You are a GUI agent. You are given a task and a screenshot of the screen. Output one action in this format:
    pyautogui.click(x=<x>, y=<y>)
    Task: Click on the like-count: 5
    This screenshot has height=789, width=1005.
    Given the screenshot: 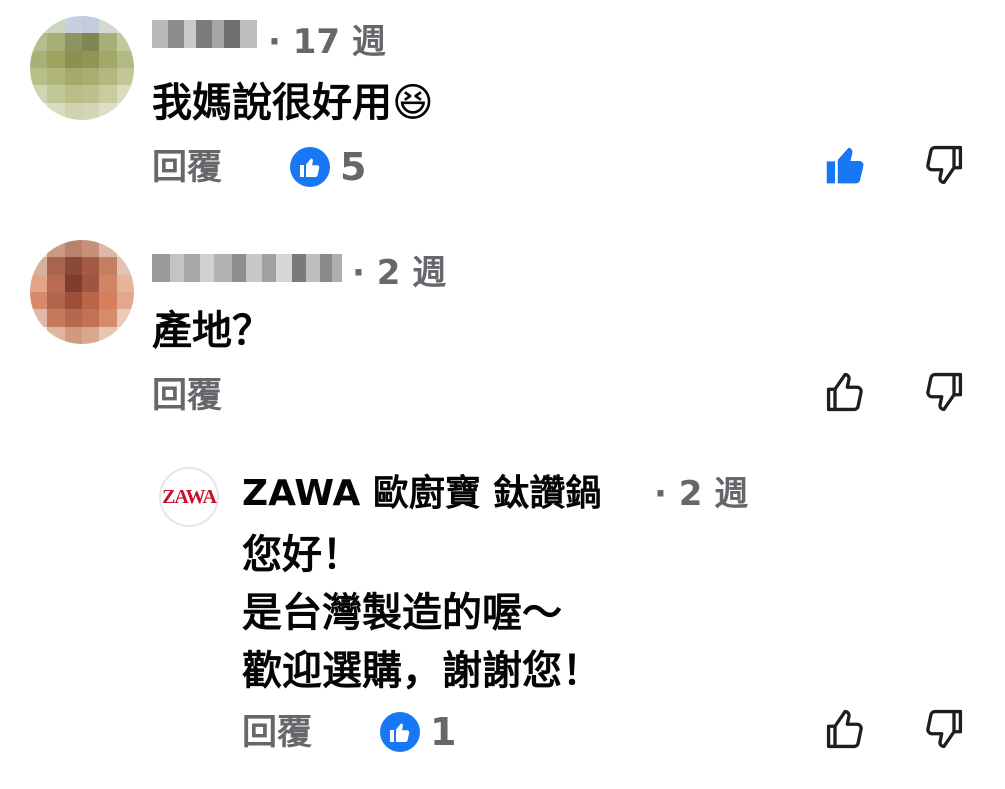 What is the action you would take?
    pyautogui.click(x=353, y=167)
    